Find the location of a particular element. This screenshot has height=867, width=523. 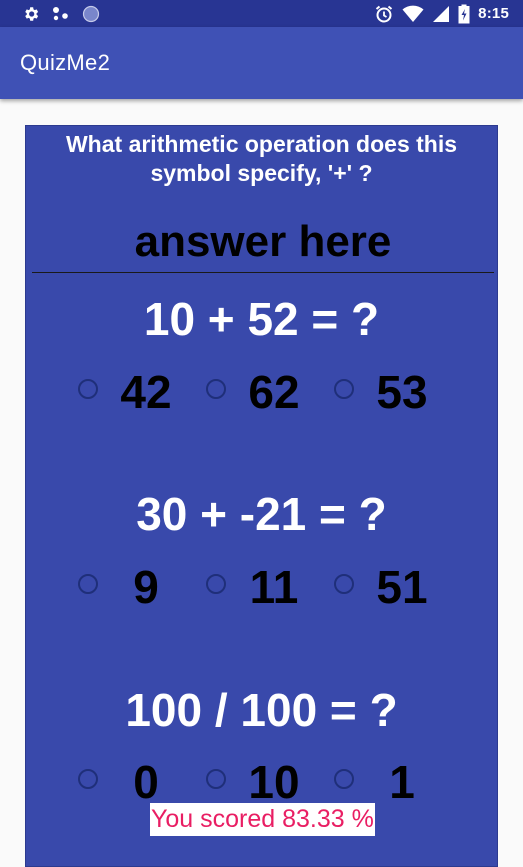

option-radio: 42 is located at coordinates (133, 392).